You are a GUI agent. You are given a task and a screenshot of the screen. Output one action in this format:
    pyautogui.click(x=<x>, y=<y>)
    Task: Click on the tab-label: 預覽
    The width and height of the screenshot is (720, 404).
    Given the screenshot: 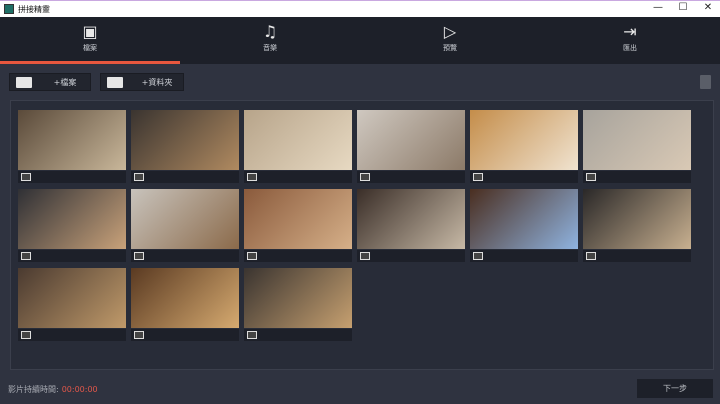 What is the action you would take?
    pyautogui.click(x=450, y=48)
    